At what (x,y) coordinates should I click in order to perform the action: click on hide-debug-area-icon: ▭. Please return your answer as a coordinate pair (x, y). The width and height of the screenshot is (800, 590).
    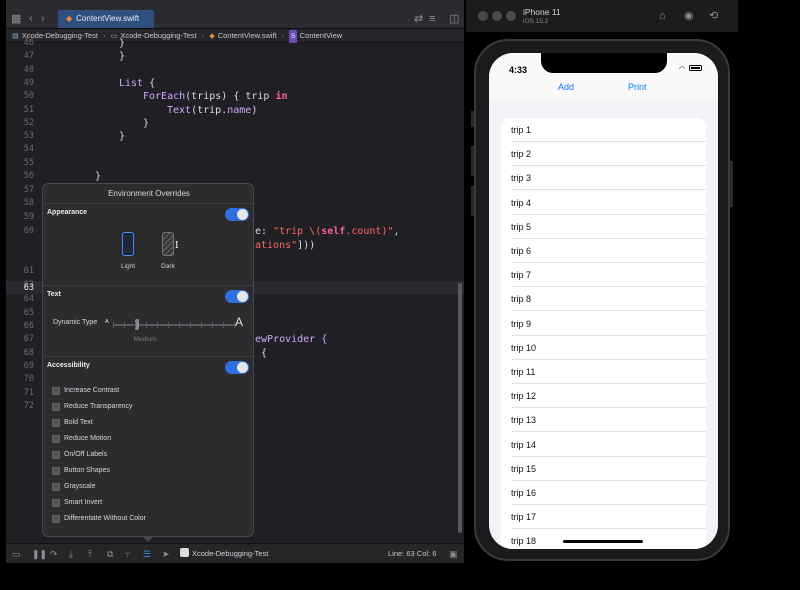
    Looking at the image, I should click on (16, 554).